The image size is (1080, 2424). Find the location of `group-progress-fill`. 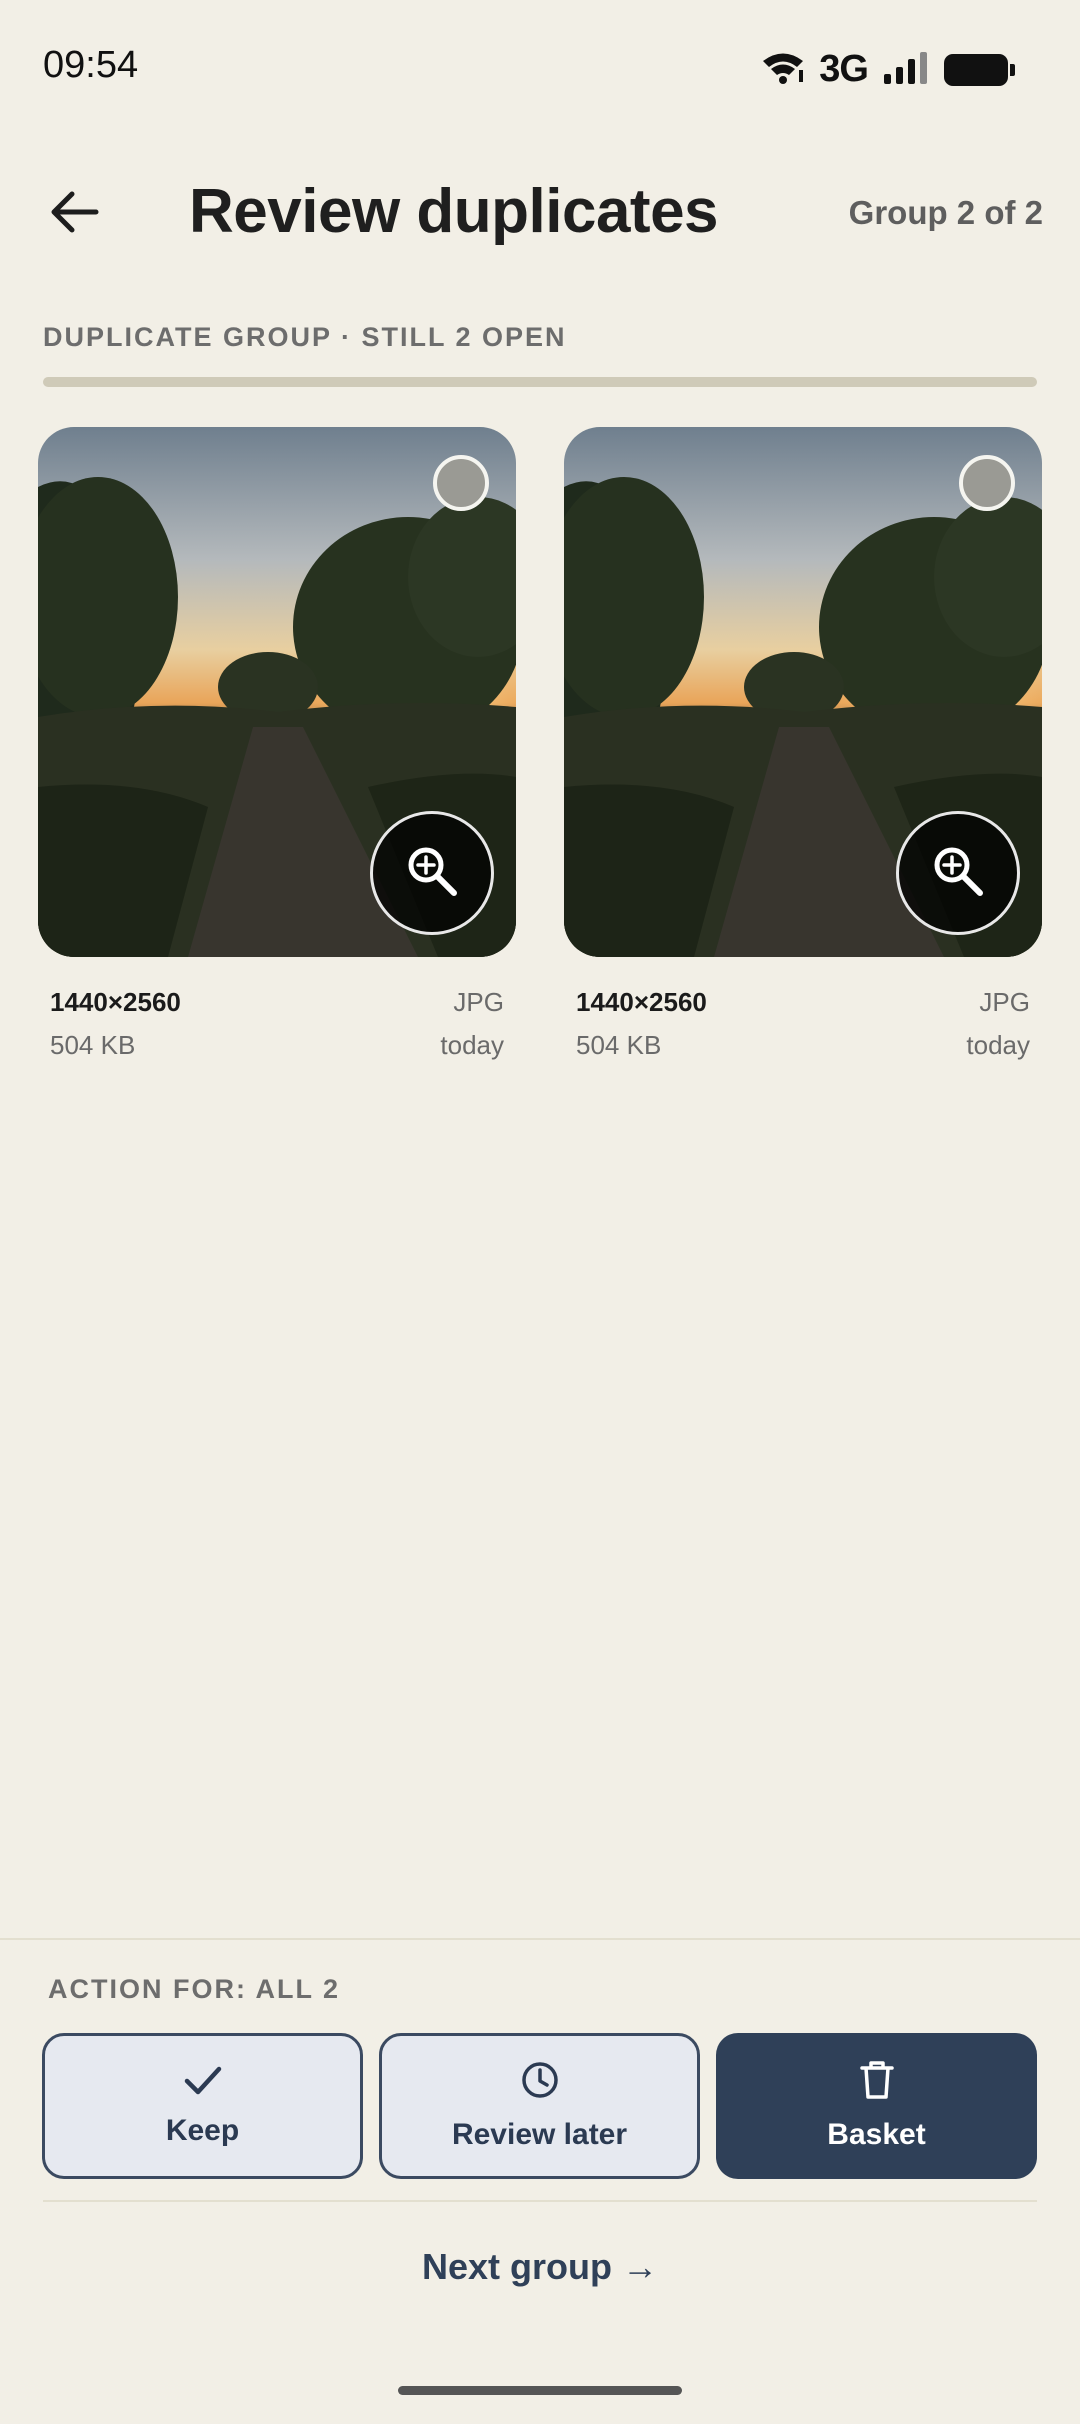

group-progress-fill is located at coordinates (540, 382).